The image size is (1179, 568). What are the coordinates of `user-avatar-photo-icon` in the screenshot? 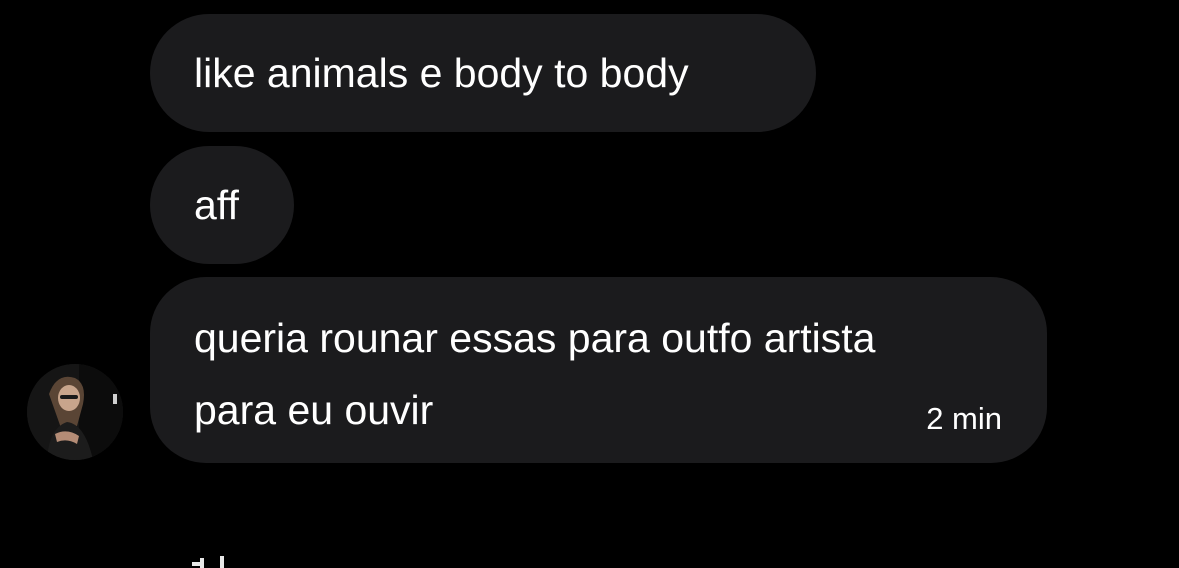 It's located at (75, 412).